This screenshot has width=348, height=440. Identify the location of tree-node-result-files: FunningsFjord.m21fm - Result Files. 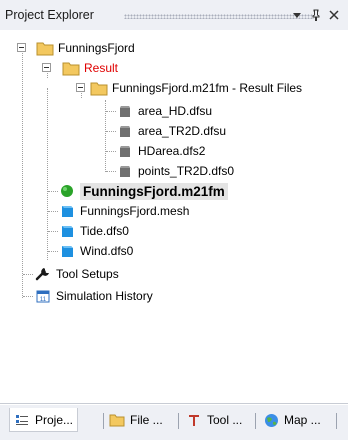
(196, 88).